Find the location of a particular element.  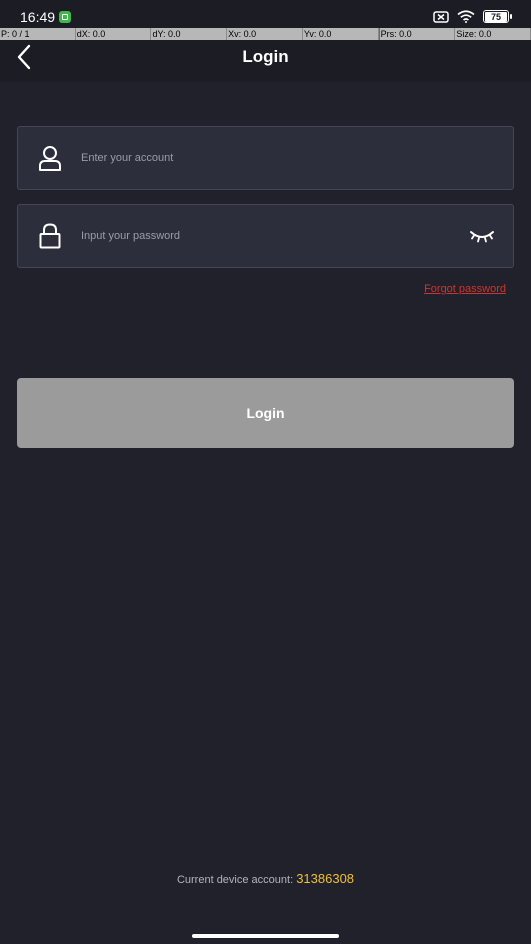

battery-level: 75 is located at coordinates (496, 16).